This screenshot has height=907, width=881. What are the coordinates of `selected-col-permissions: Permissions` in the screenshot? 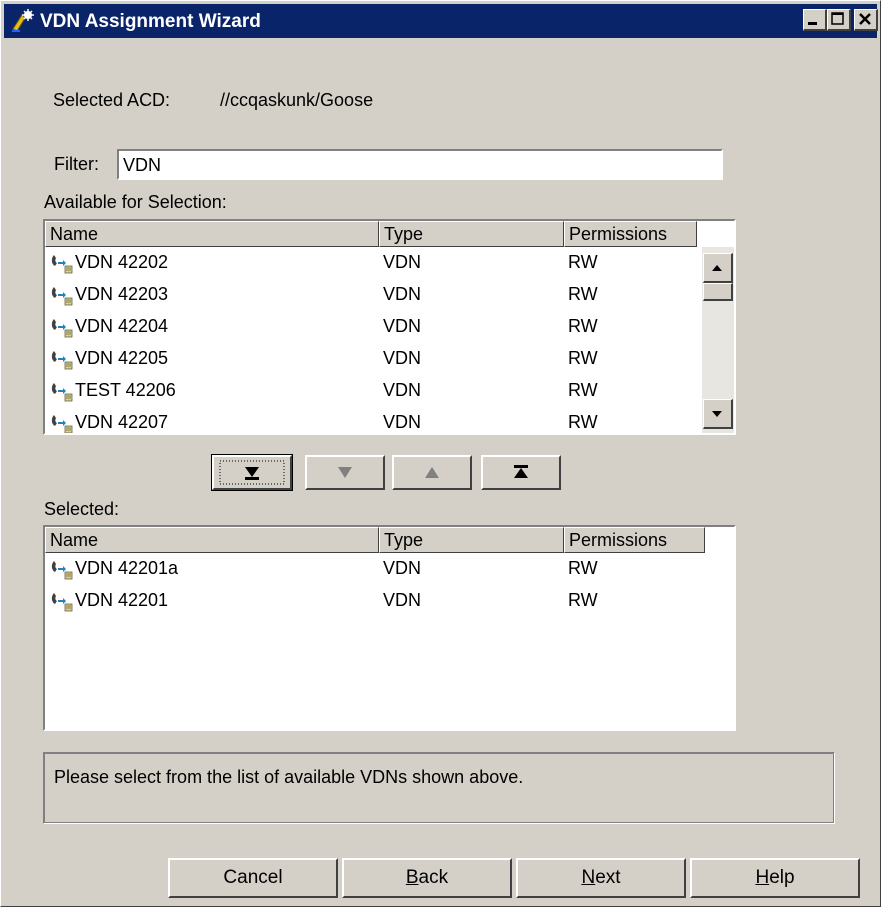 It's located at (634, 540).